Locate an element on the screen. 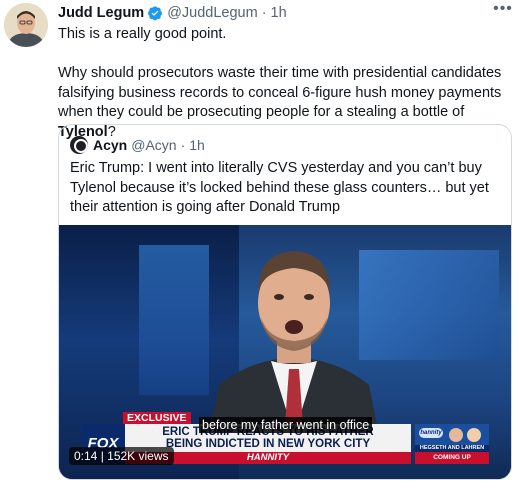  author-avatar is located at coordinates (26, 25).